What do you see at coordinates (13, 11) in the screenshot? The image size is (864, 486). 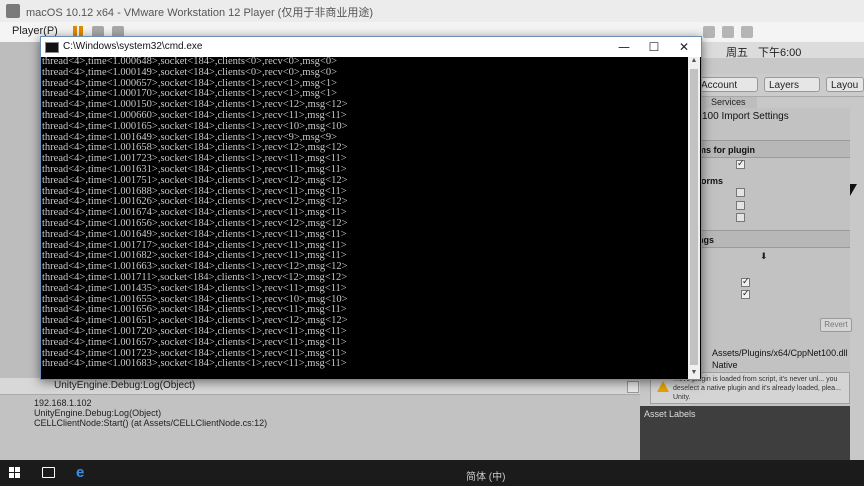 I see `vmware-logo-icon` at bounding box center [13, 11].